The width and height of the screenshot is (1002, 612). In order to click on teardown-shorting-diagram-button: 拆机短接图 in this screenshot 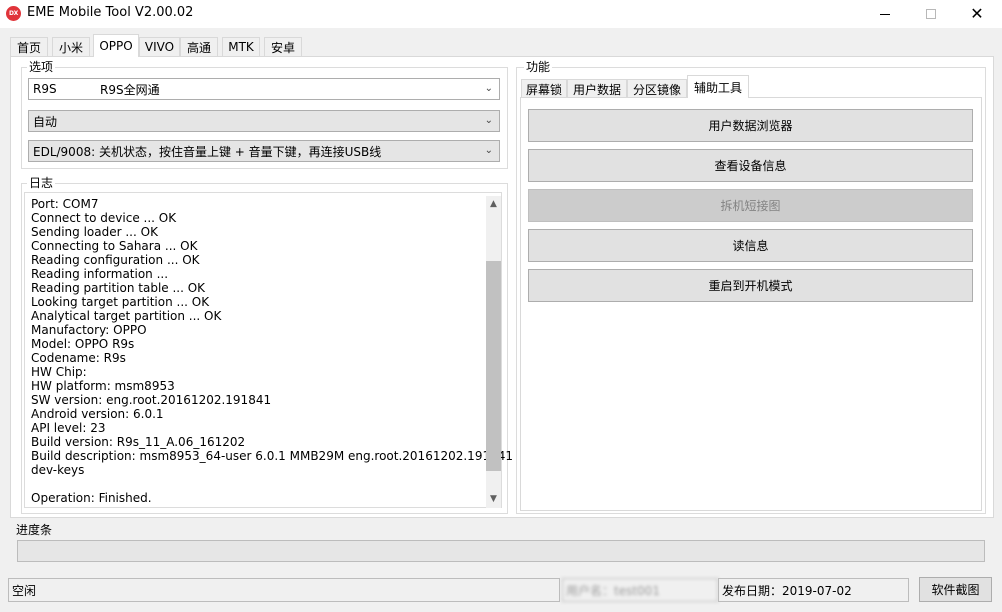, I will do `click(750, 205)`.